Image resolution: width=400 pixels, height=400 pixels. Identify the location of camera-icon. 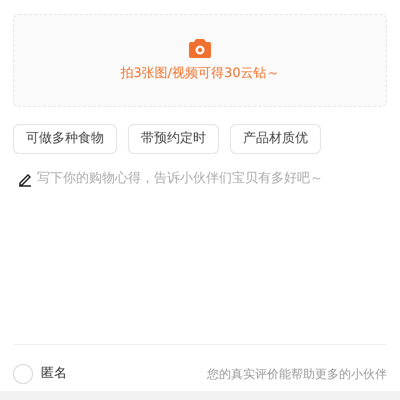
(200, 48).